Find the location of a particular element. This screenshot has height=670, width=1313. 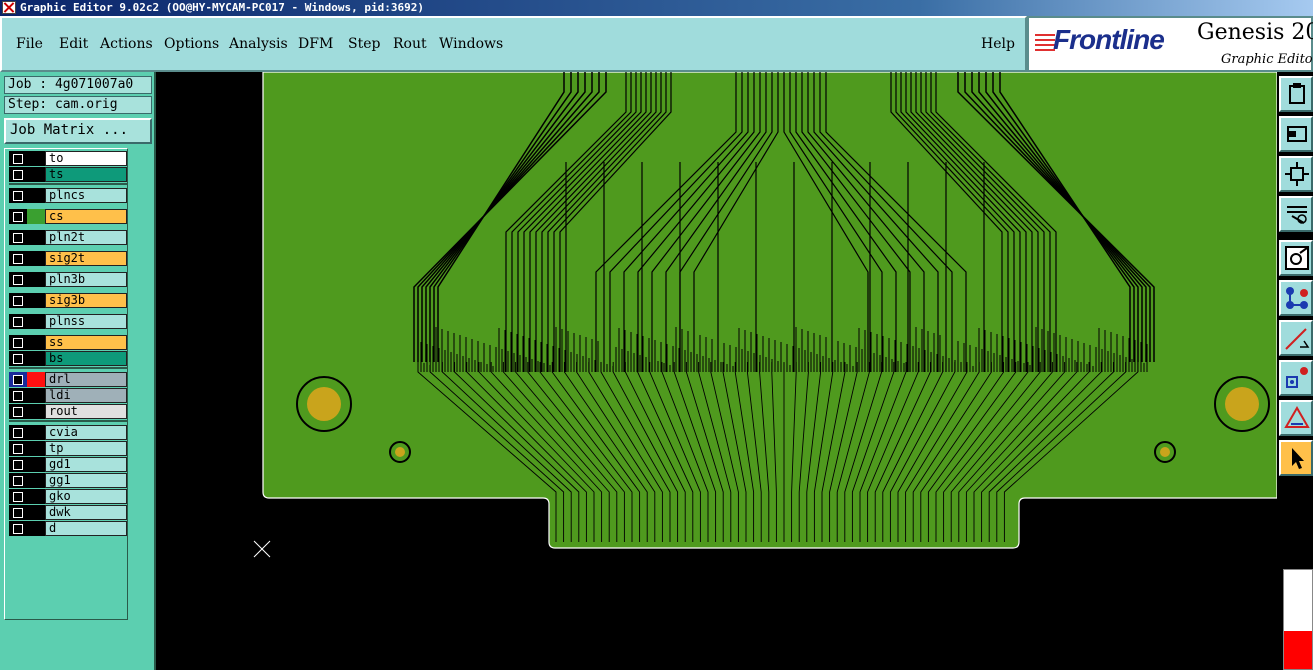

layer-row: gko is located at coordinates (68, 496).